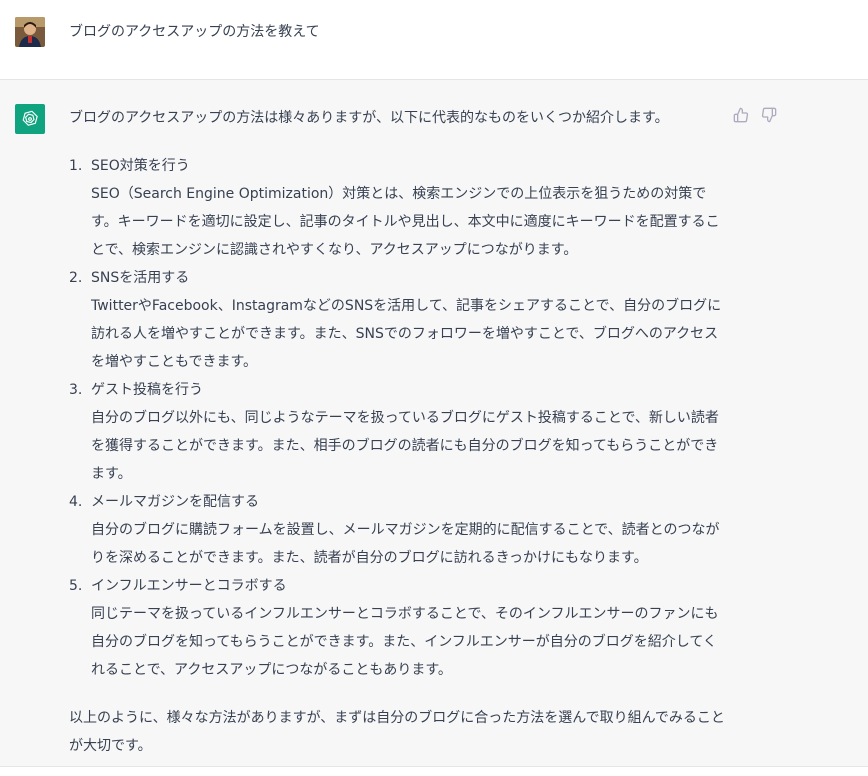 This screenshot has width=868, height=776. Describe the element at coordinates (140, 278) in the screenshot. I see `list-item-title: SNSを活用する` at that location.